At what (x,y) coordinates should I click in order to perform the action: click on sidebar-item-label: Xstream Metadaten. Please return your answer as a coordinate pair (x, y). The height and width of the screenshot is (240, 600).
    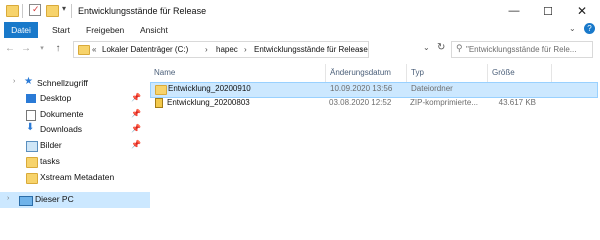
    Looking at the image, I should click on (77, 177).